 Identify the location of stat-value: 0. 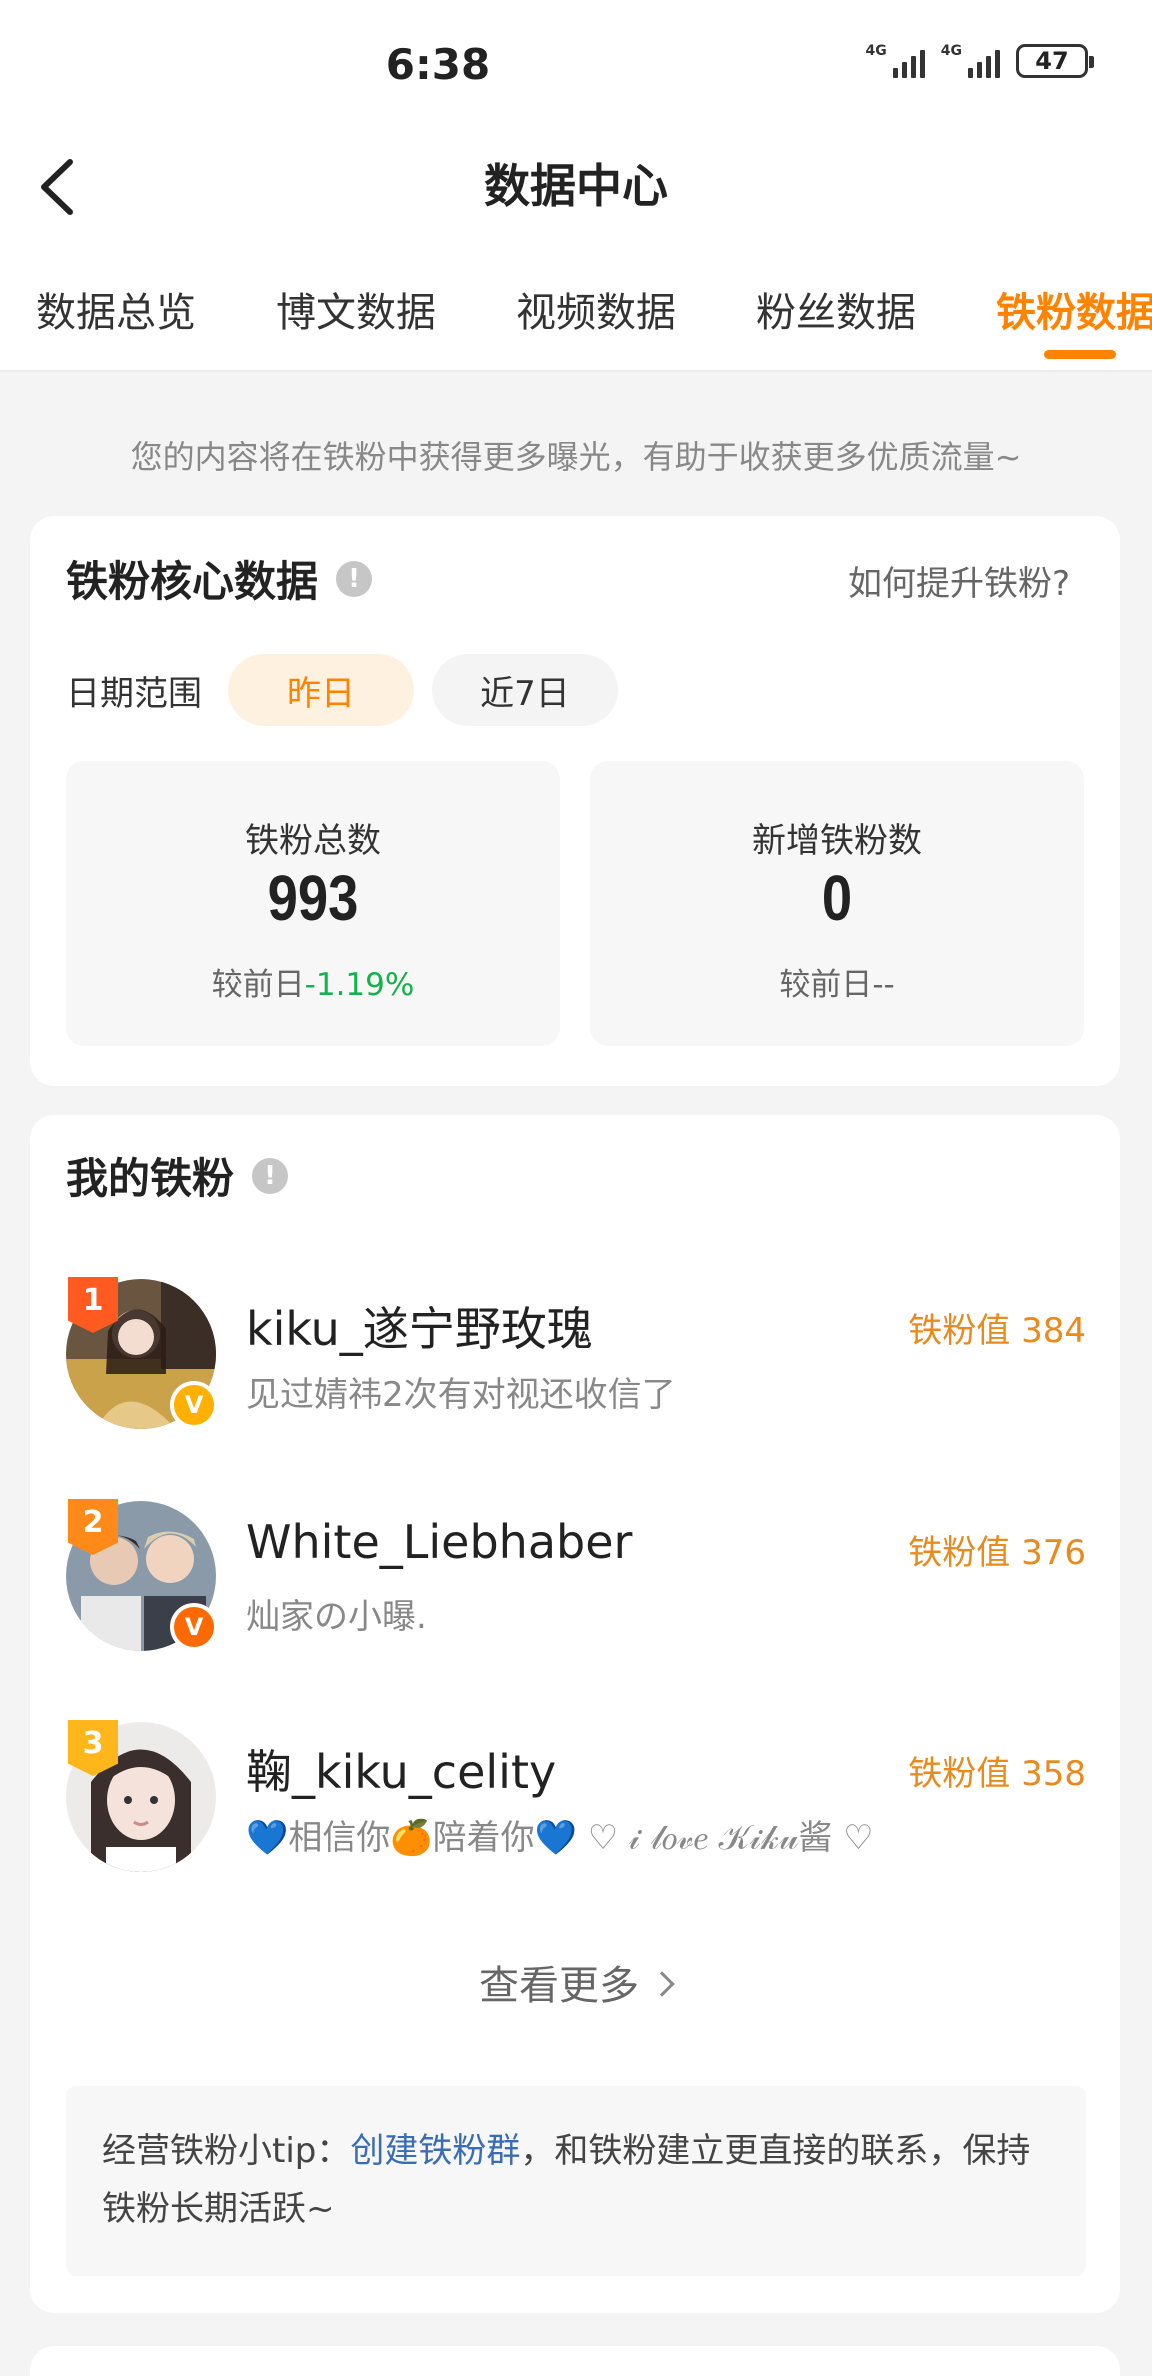
(837, 898).